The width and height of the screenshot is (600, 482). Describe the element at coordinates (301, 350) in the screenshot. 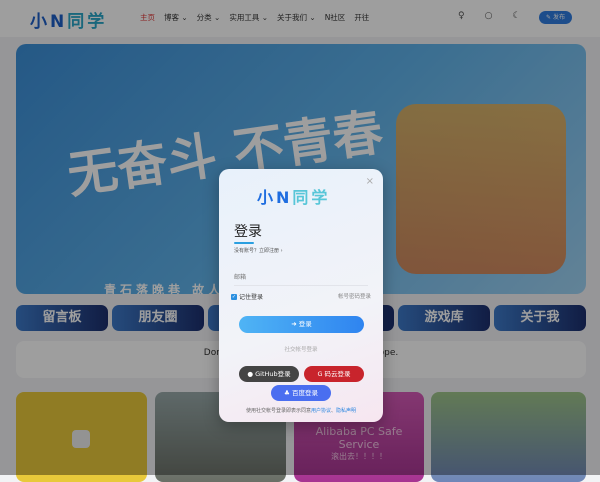

I see `social-separator: 社交帐号登录` at that location.